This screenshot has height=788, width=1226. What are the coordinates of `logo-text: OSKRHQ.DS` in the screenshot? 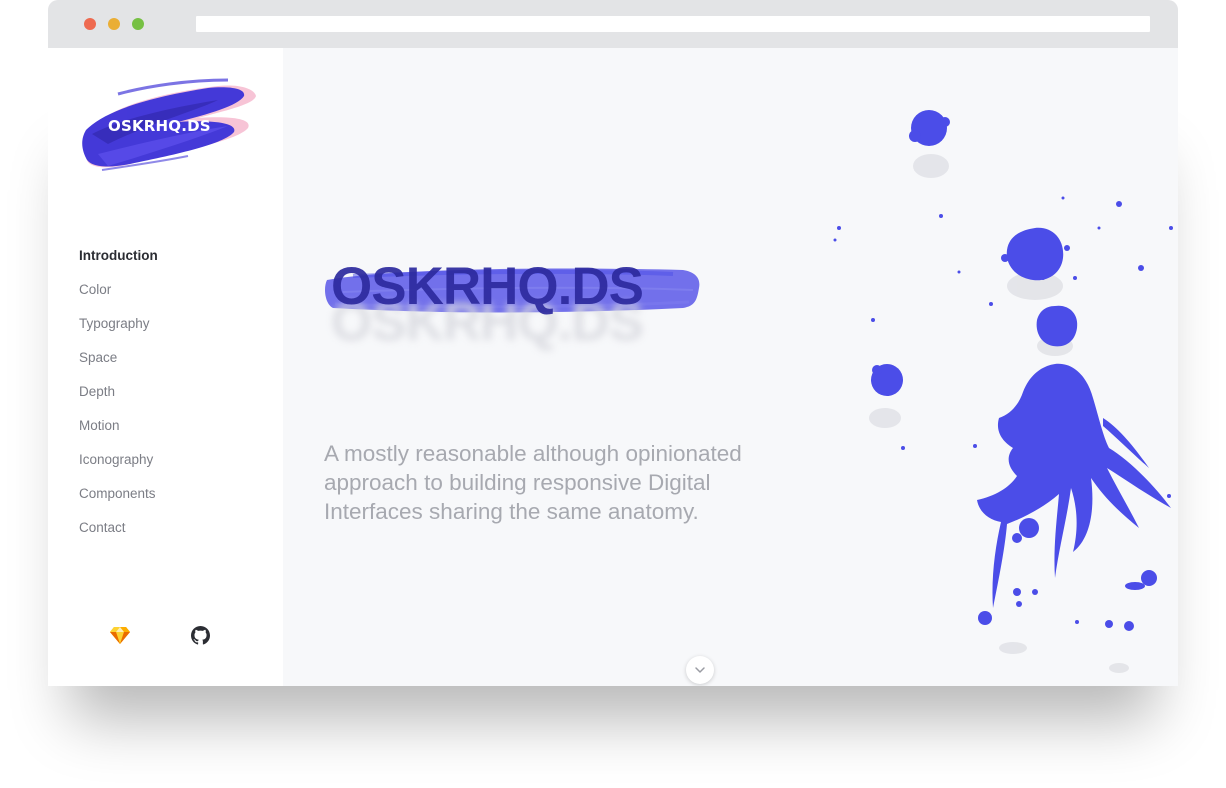 It's located at (159, 126).